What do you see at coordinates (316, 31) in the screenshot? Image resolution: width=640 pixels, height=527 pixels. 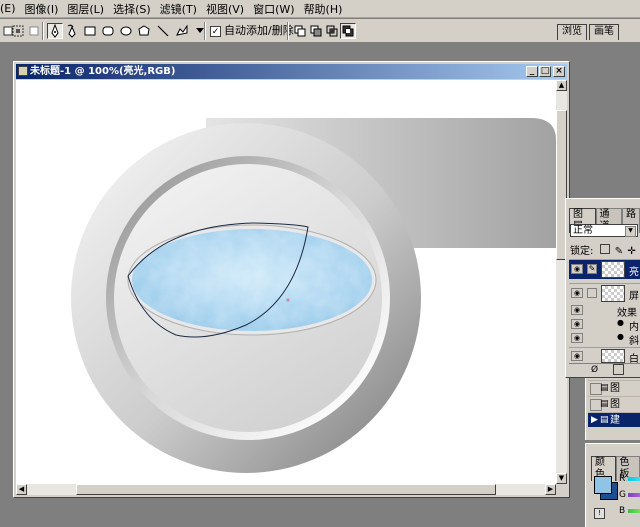 I see `subtract-shape-area-icon` at bounding box center [316, 31].